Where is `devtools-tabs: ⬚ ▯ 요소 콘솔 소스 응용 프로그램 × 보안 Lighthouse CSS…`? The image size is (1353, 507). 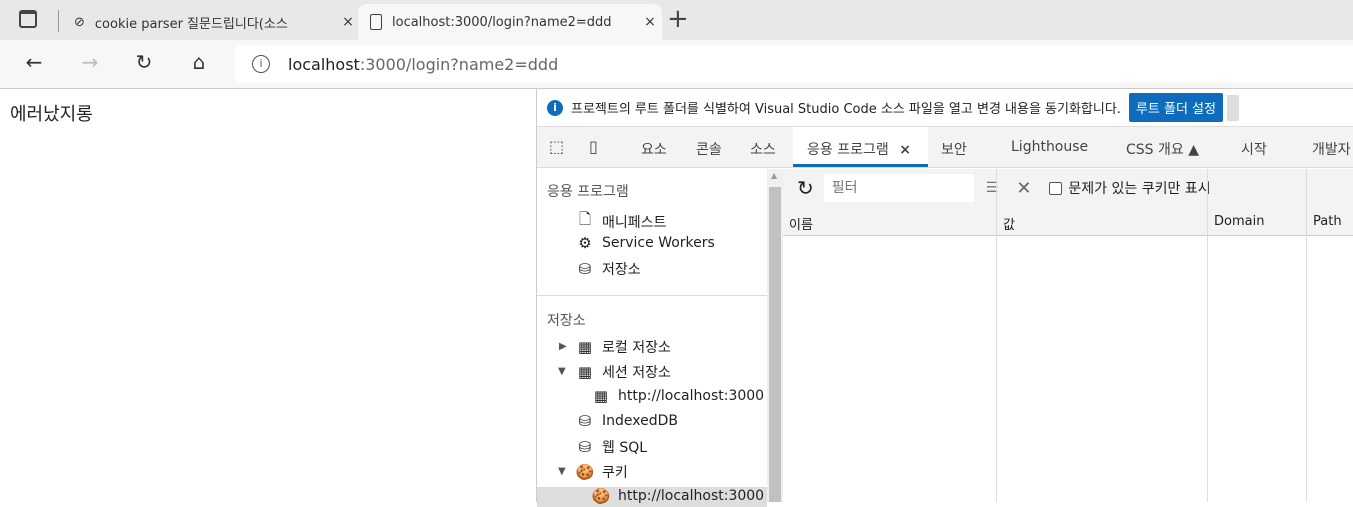 devtools-tabs: ⬚ ▯ 요소 콘솔 소스 응용 프로그램 × 보안 Lighthouse CSS… is located at coordinates (945, 147).